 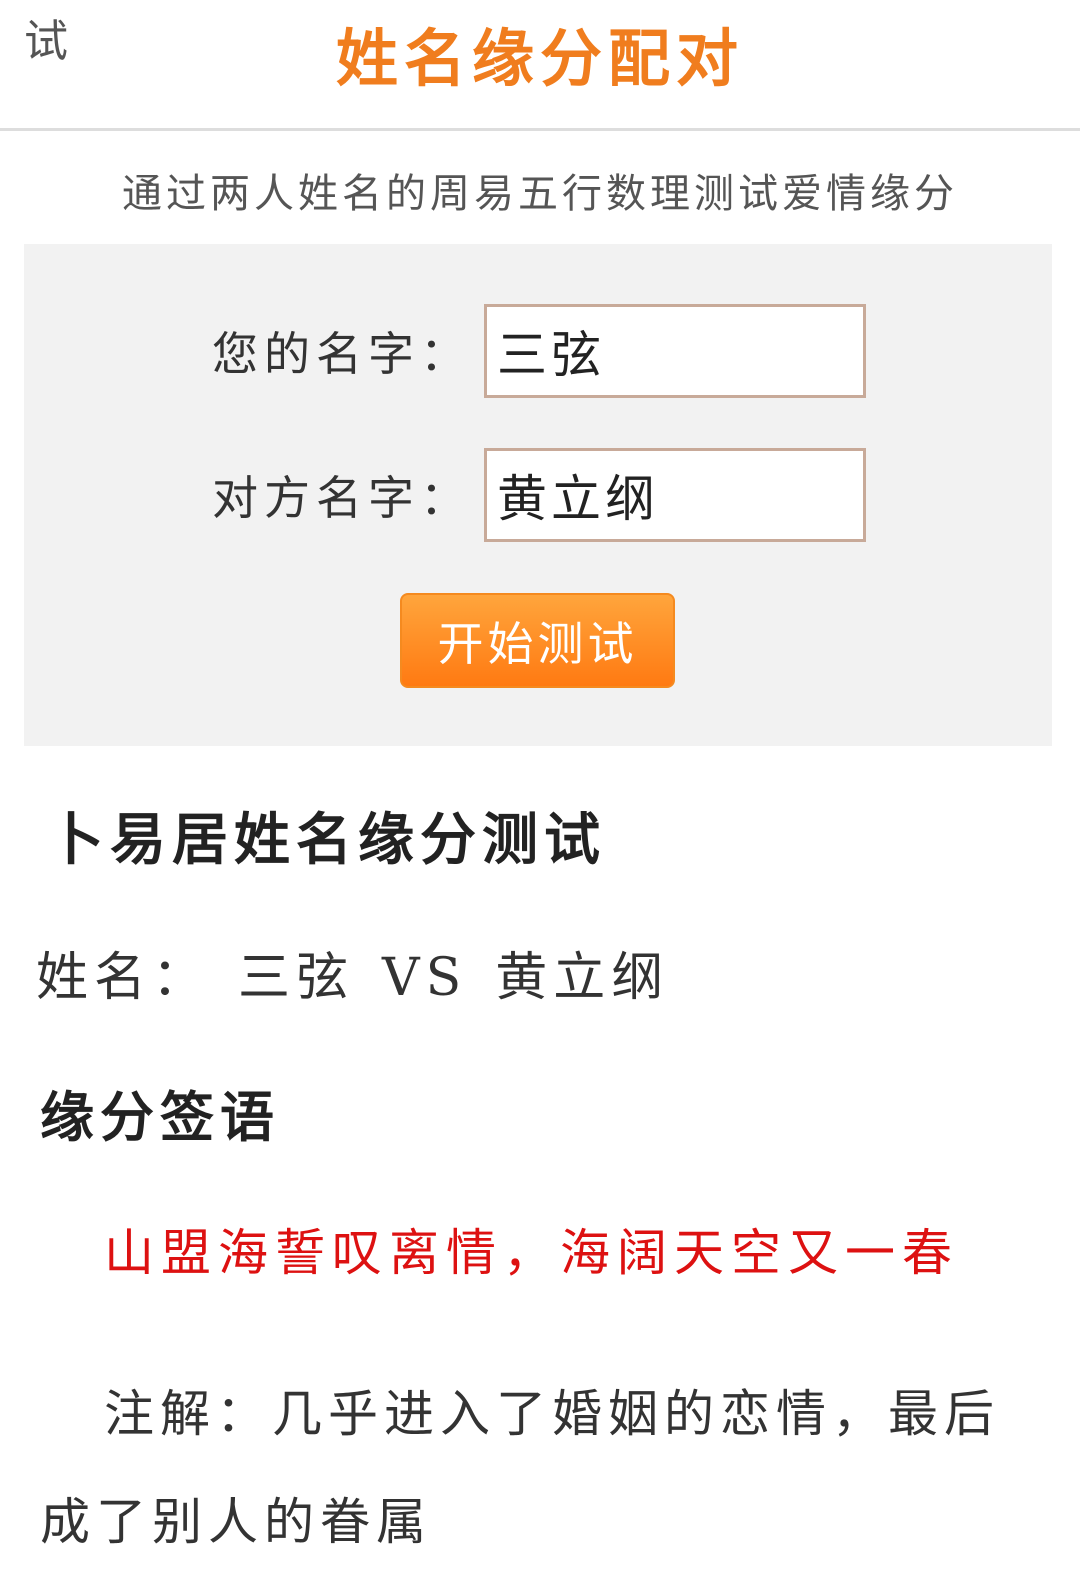 What do you see at coordinates (540, 194) in the screenshot?
I see `page-subtitle: 通过两人姓名的周易五行数理测试爱情缘分` at bounding box center [540, 194].